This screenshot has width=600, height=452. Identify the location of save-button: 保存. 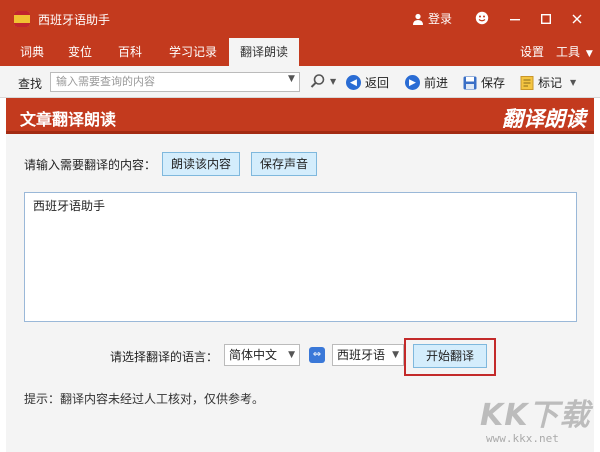
(484, 82).